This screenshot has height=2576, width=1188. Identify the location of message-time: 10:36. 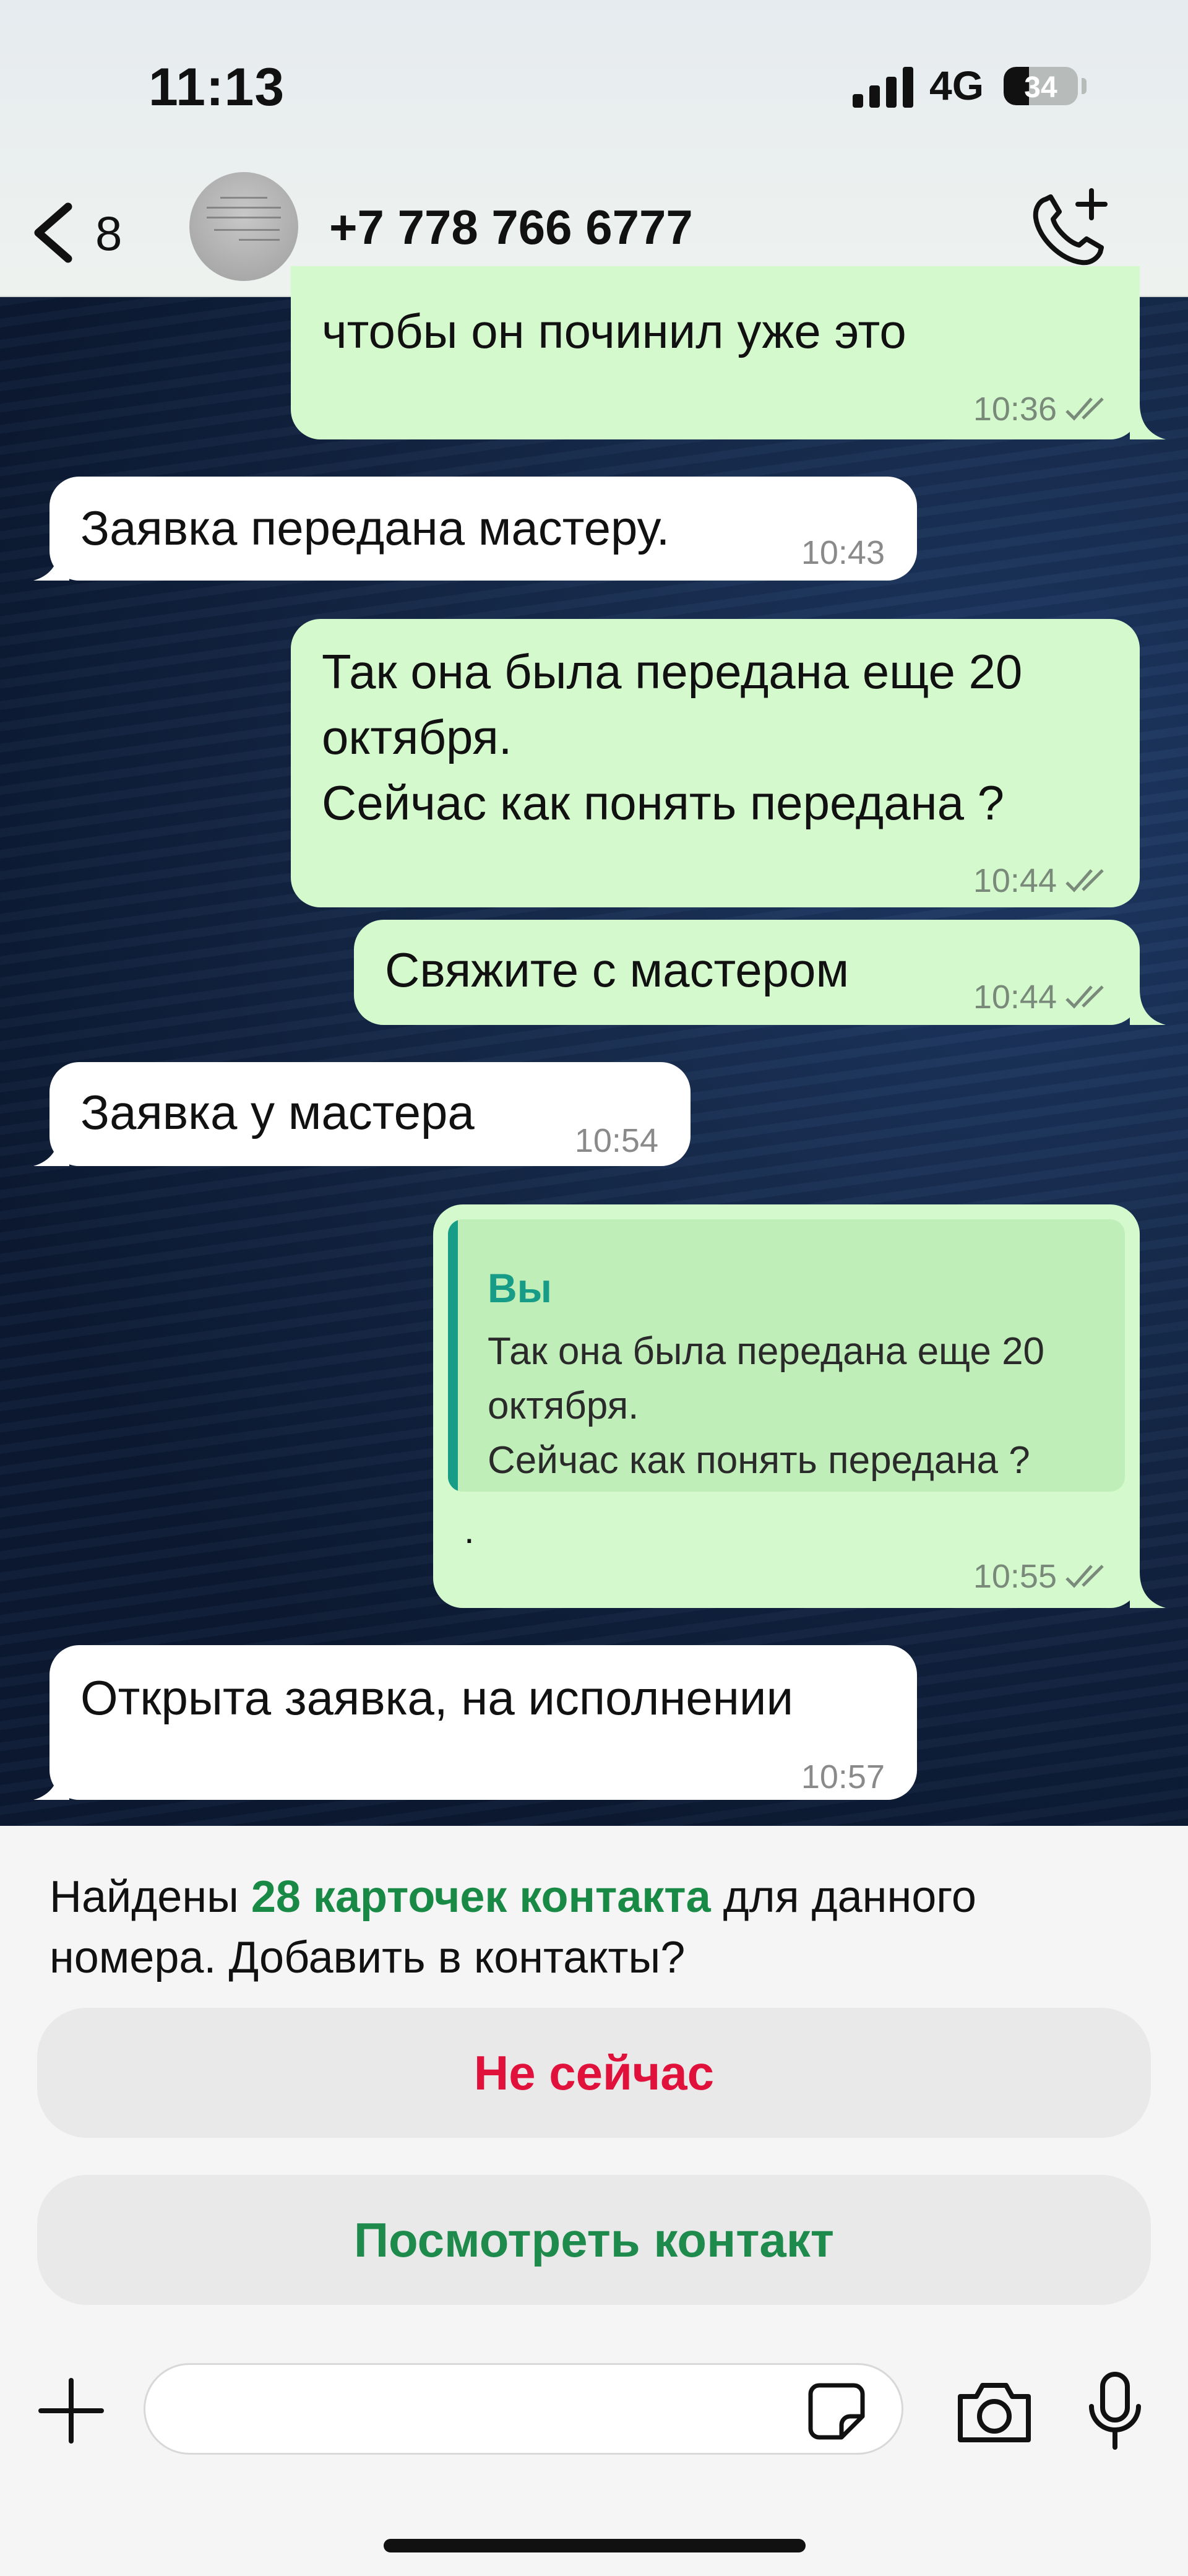
(1015, 409).